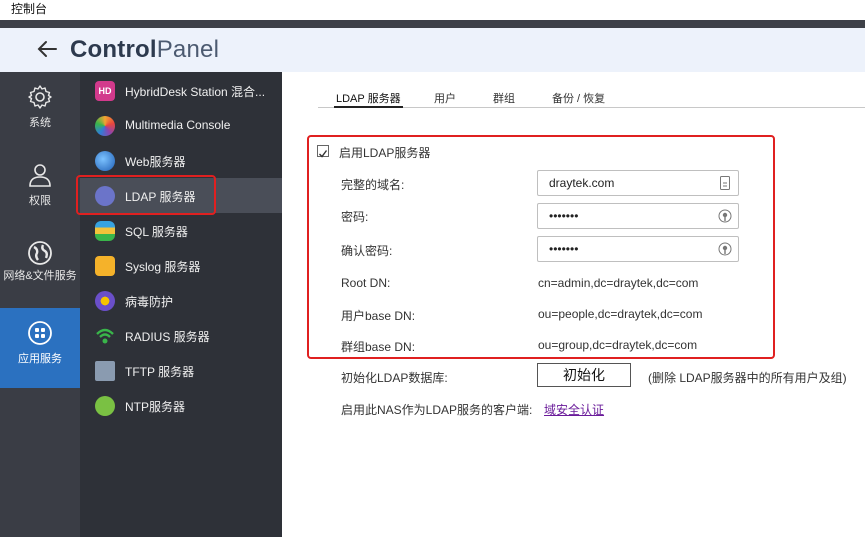  Describe the element at coordinates (578, 98) in the screenshot. I see `tab-backup-restore: 备份 / 恢复` at that location.